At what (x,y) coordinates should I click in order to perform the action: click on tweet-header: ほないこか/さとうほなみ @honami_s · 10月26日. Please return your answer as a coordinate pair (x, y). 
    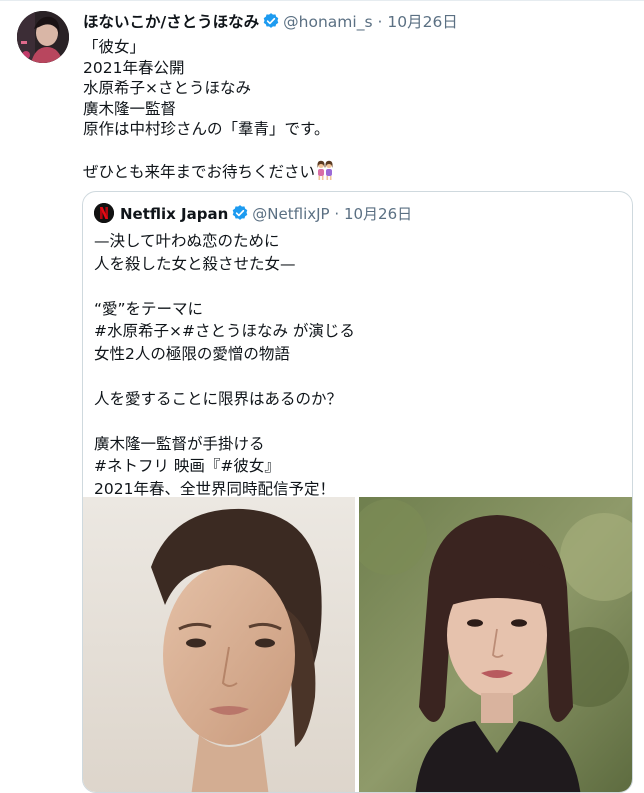
    Looking at the image, I should click on (359, 22).